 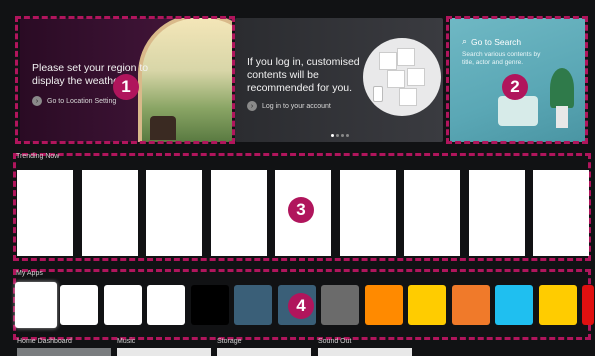 I want to click on search-title-row: ⌕ Go to Search, so click(x=491, y=41).